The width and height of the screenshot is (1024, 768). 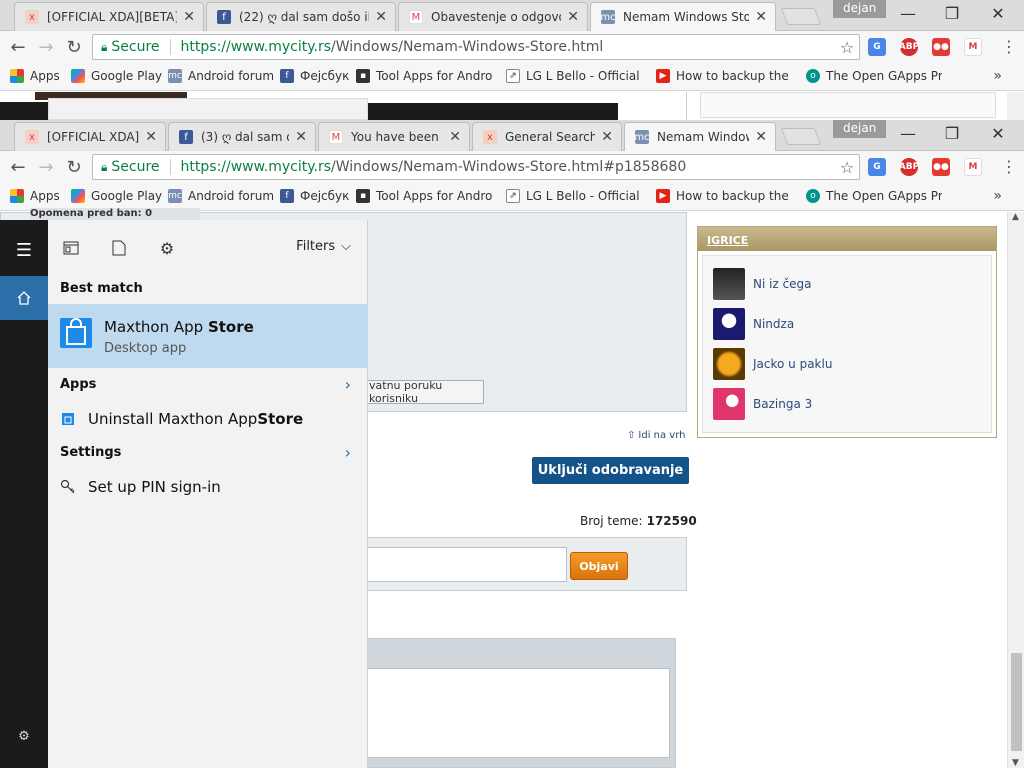 What do you see at coordinates (608, 17) in the screenshot?
I see `mycity-icon: mc` at bounding box center [608, 17].